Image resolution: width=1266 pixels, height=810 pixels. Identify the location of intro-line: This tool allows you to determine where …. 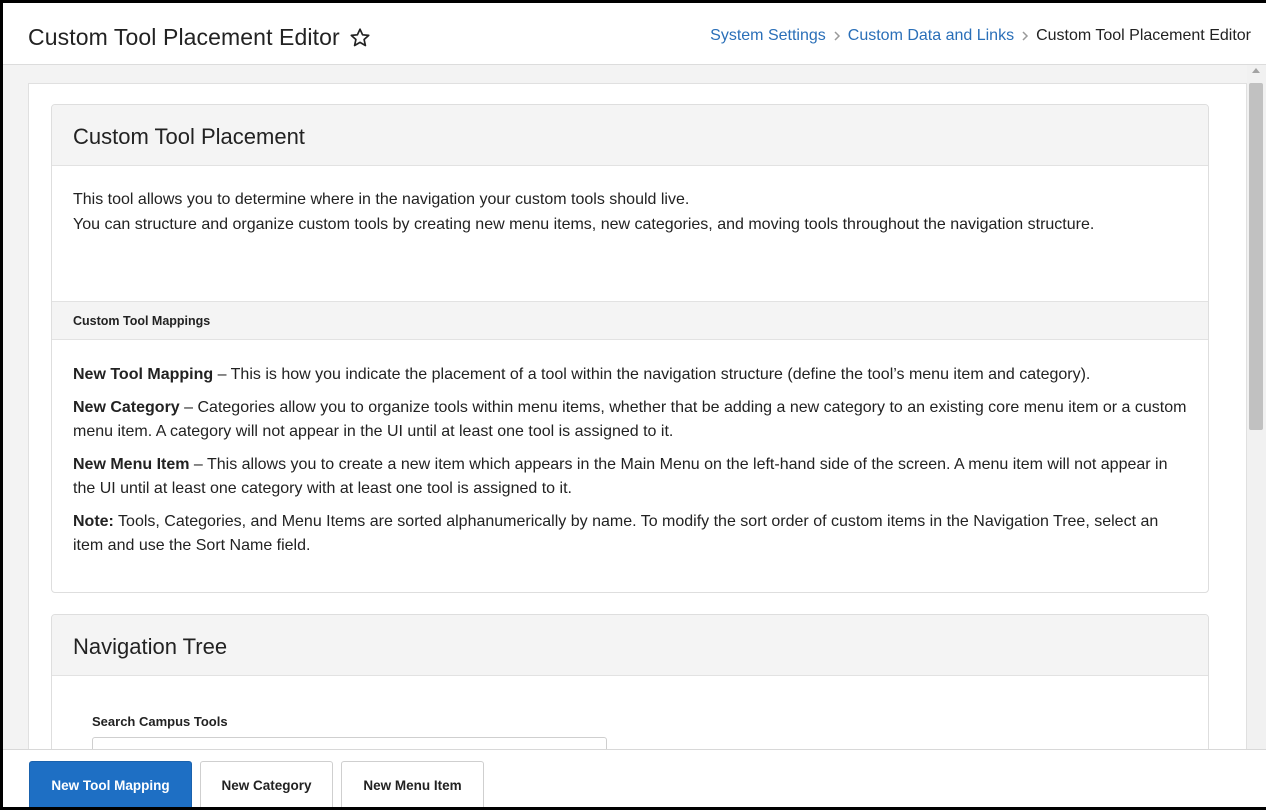
(381, 199).